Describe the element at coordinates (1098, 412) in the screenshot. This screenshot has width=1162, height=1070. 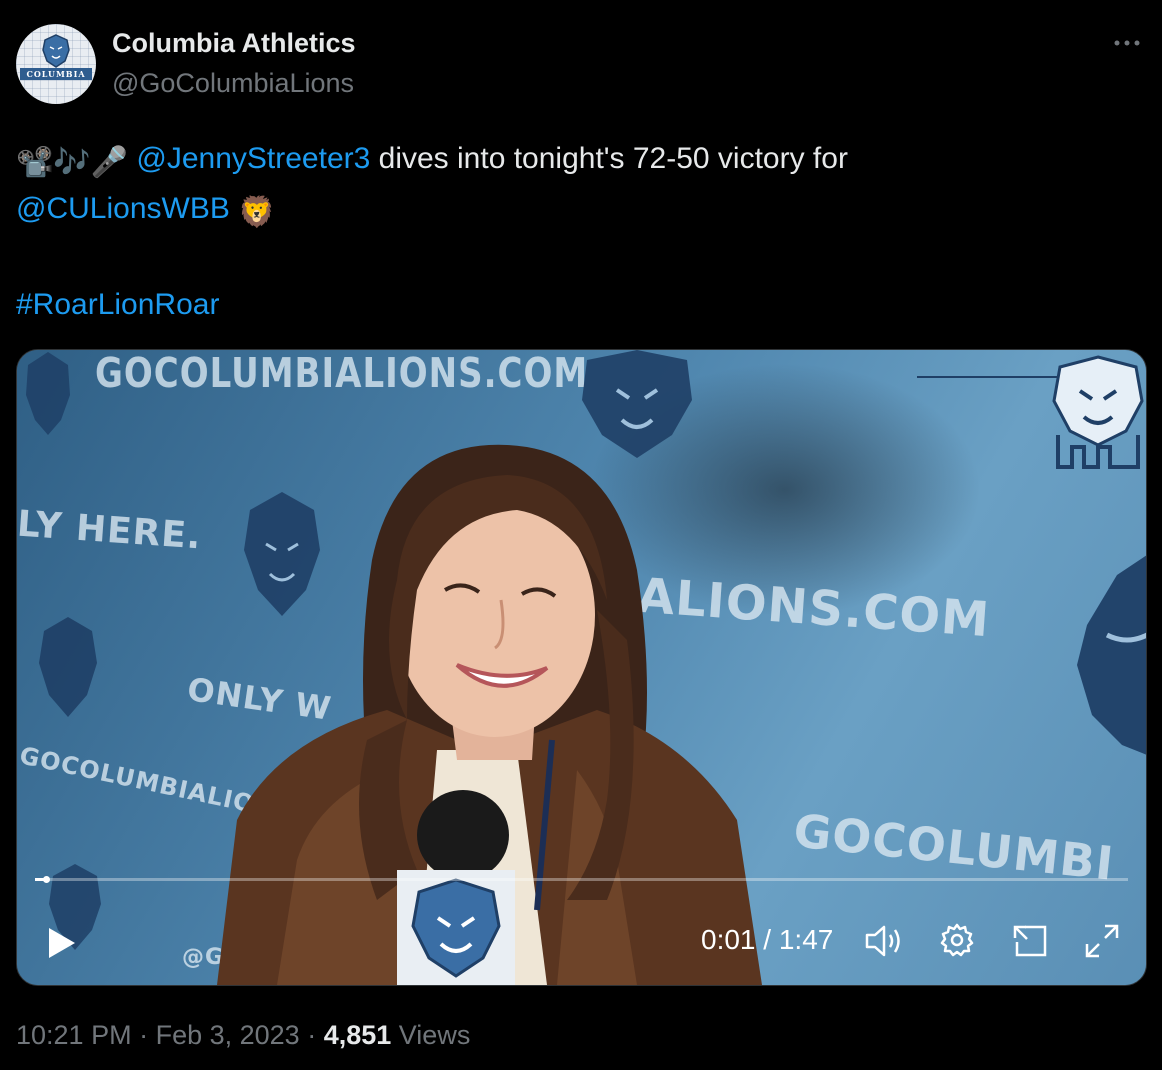
I see `broadcast-logo-icon` at that location.